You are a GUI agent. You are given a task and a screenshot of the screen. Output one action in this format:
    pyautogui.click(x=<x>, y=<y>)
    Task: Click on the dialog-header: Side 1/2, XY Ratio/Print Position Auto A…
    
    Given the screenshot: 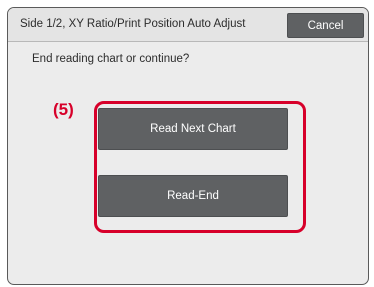 What is the action you would take?
    pyautogui.click(x=188, y=25)
    